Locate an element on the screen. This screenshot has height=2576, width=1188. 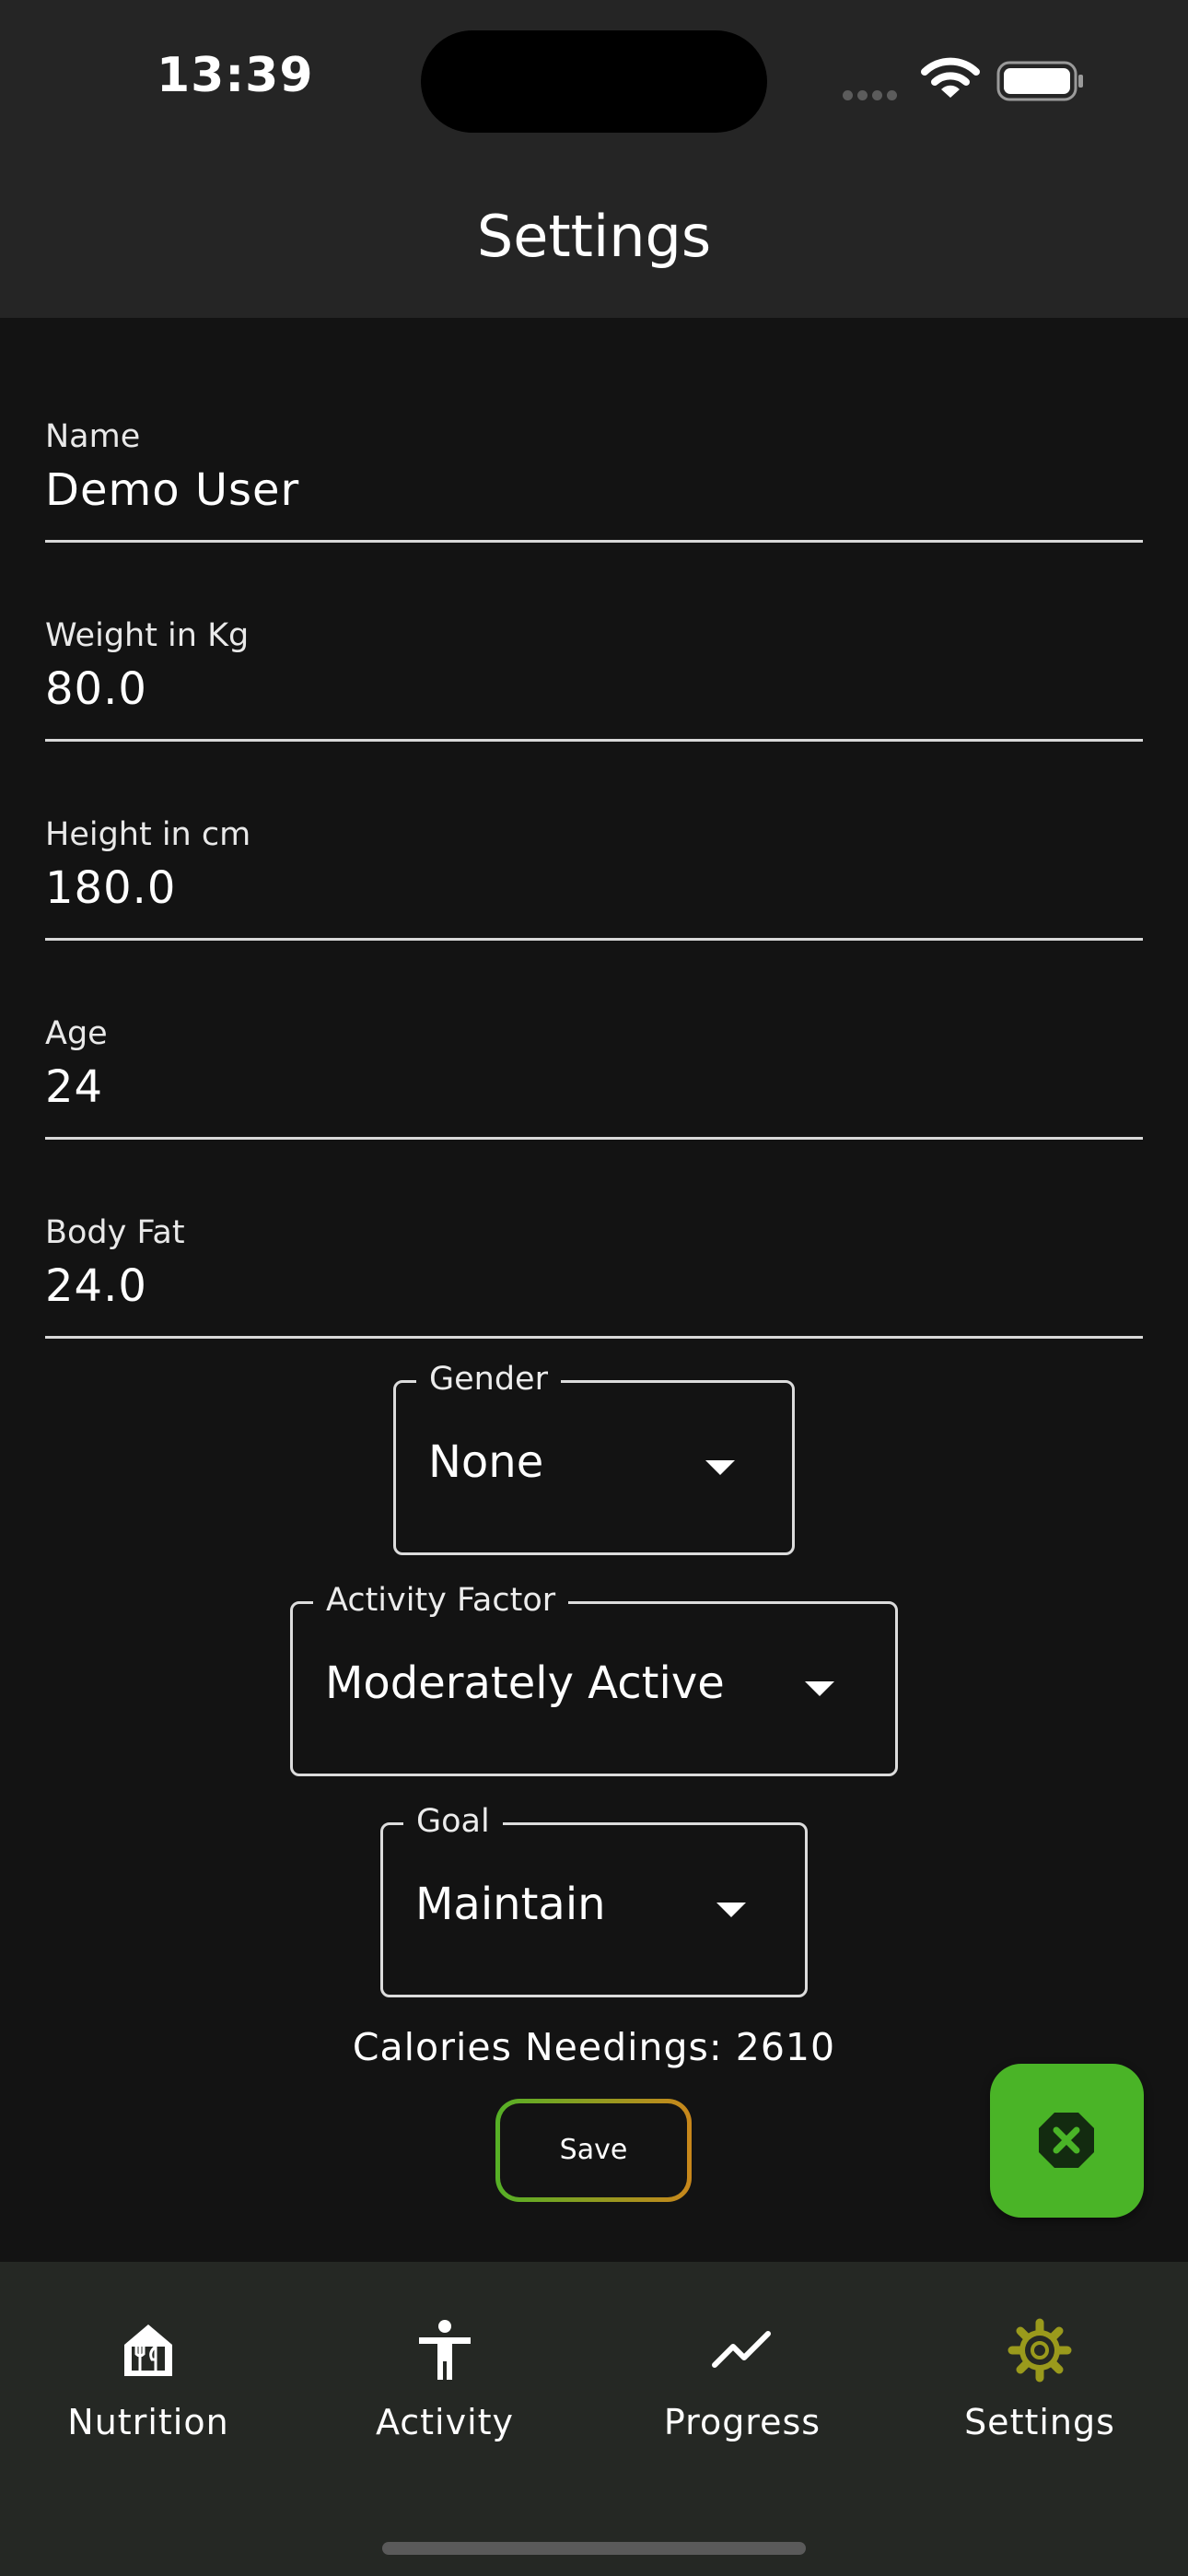
battery-icon is located at coordinates (1039, 81).